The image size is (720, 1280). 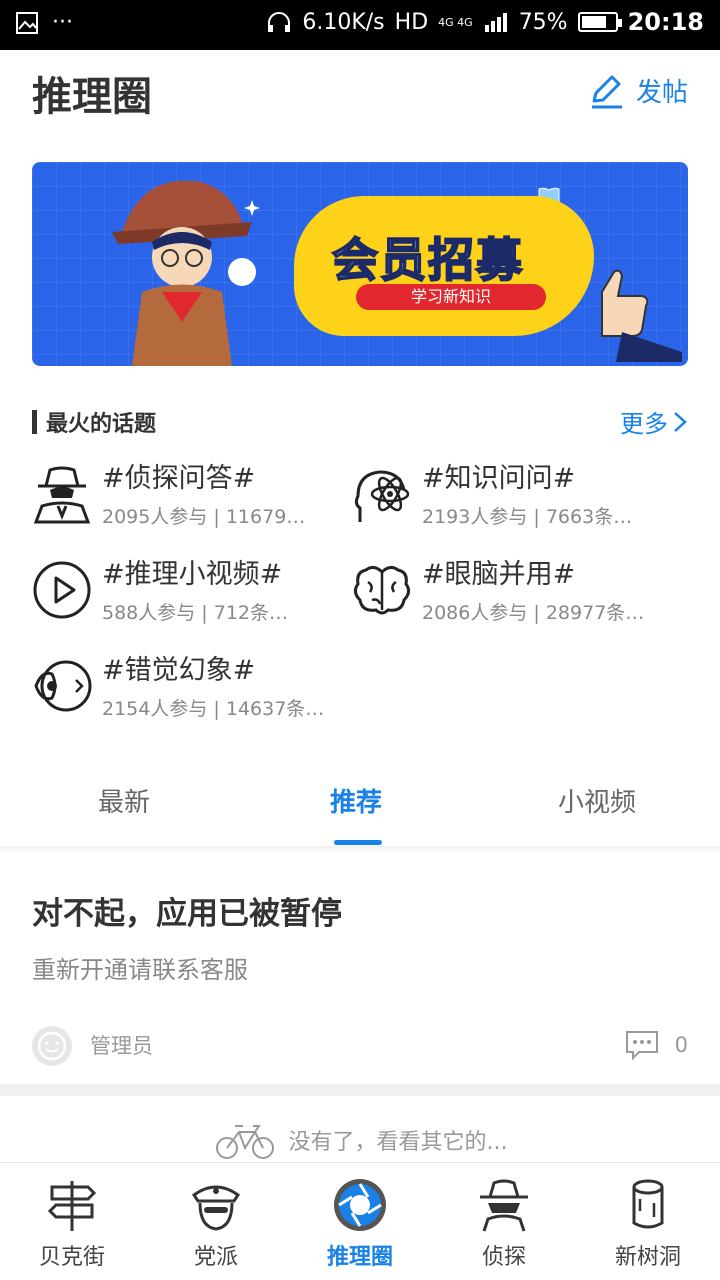 I want to click on topic-name: #眼脑并用#, so click(x=499, y=574).